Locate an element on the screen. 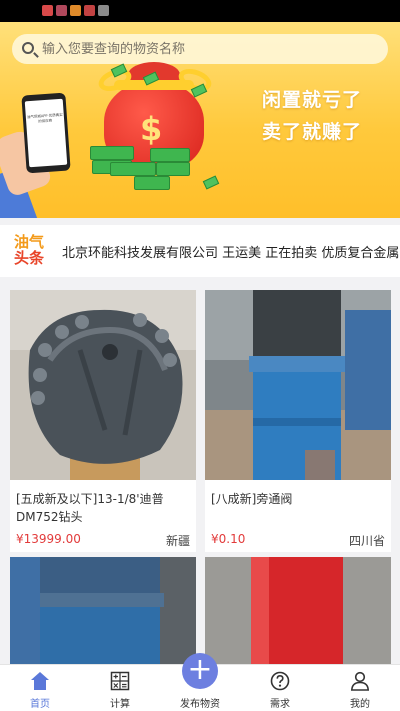 This screenshot has width=400, height=711. status-bar is located at coordinates (200, 11).